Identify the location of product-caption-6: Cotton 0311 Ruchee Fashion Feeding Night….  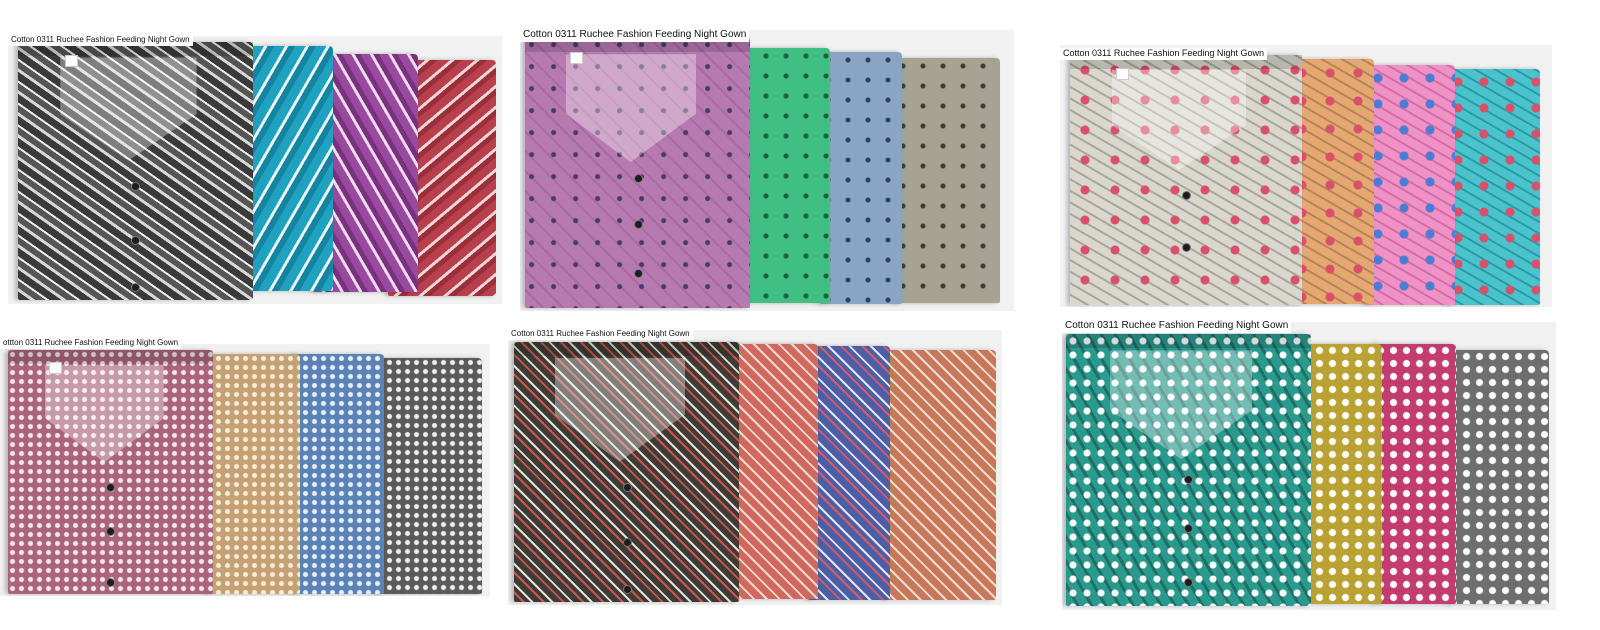
(1177, 326).